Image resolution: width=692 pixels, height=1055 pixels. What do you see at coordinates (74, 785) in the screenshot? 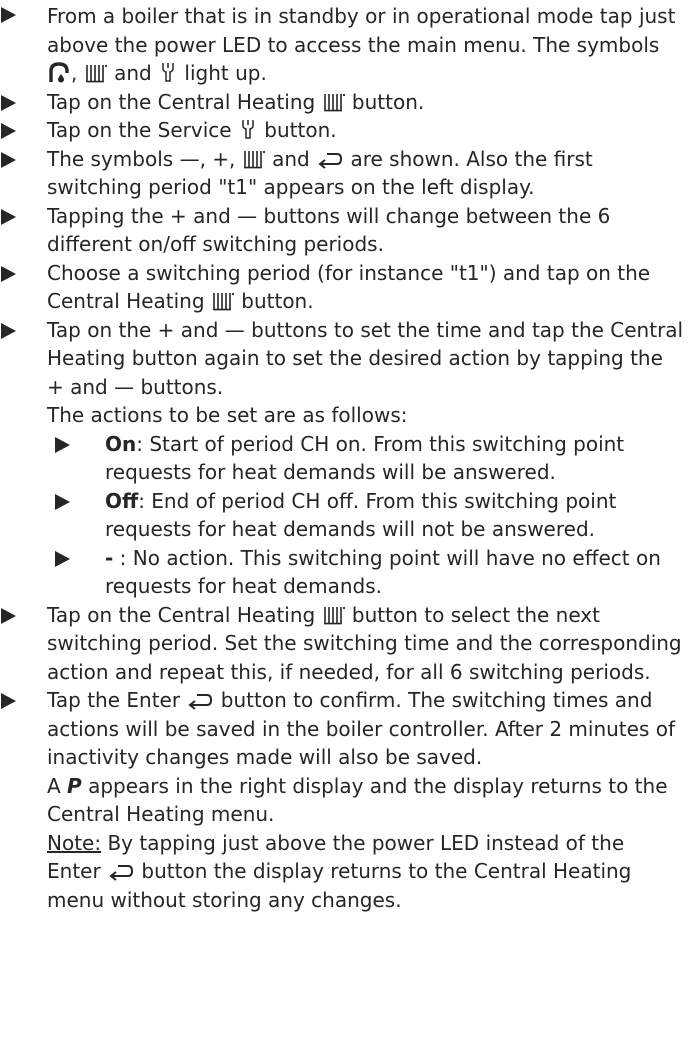
I see `p-symbol: P` at bounding box center [74, 785].